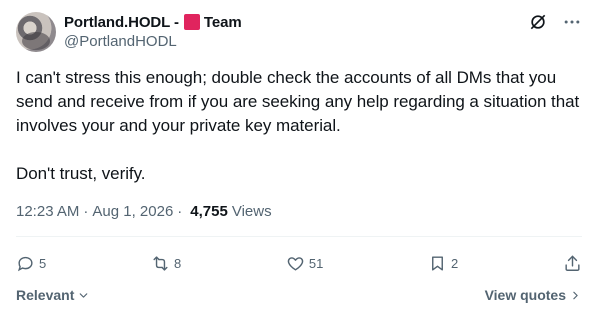 The image size is (598, 315). I want to click on view-quotes-label: View quotes, so click(525, 295).